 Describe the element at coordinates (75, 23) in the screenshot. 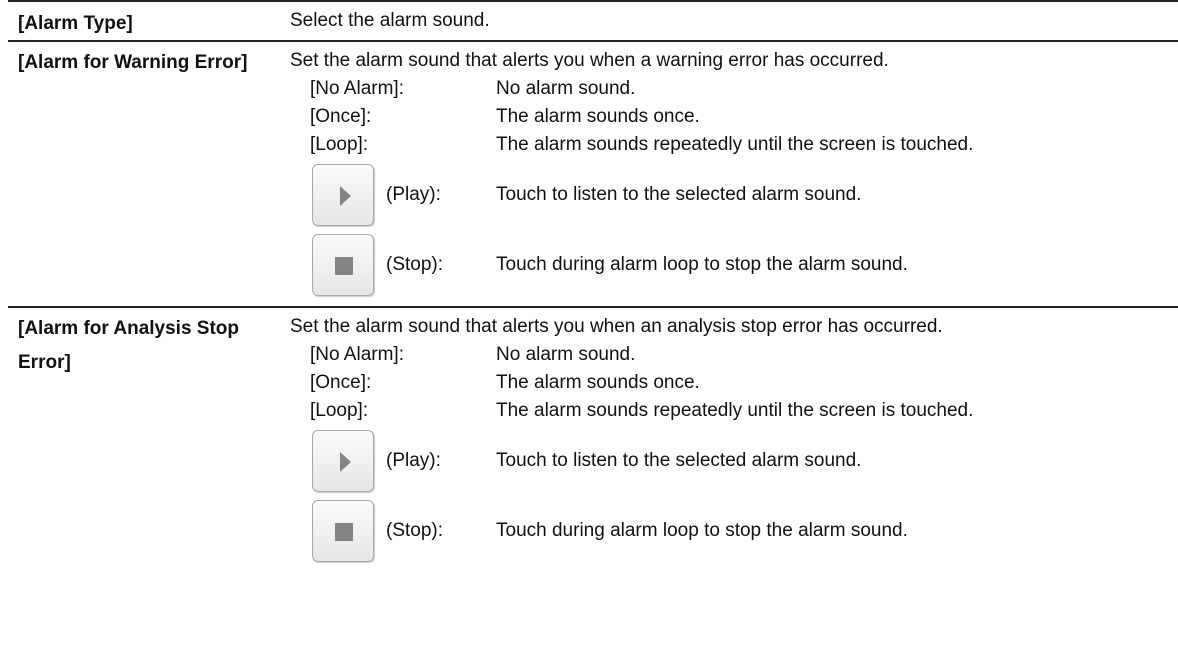

I see `term-alarm-type: [Alarm Type]` at that location.